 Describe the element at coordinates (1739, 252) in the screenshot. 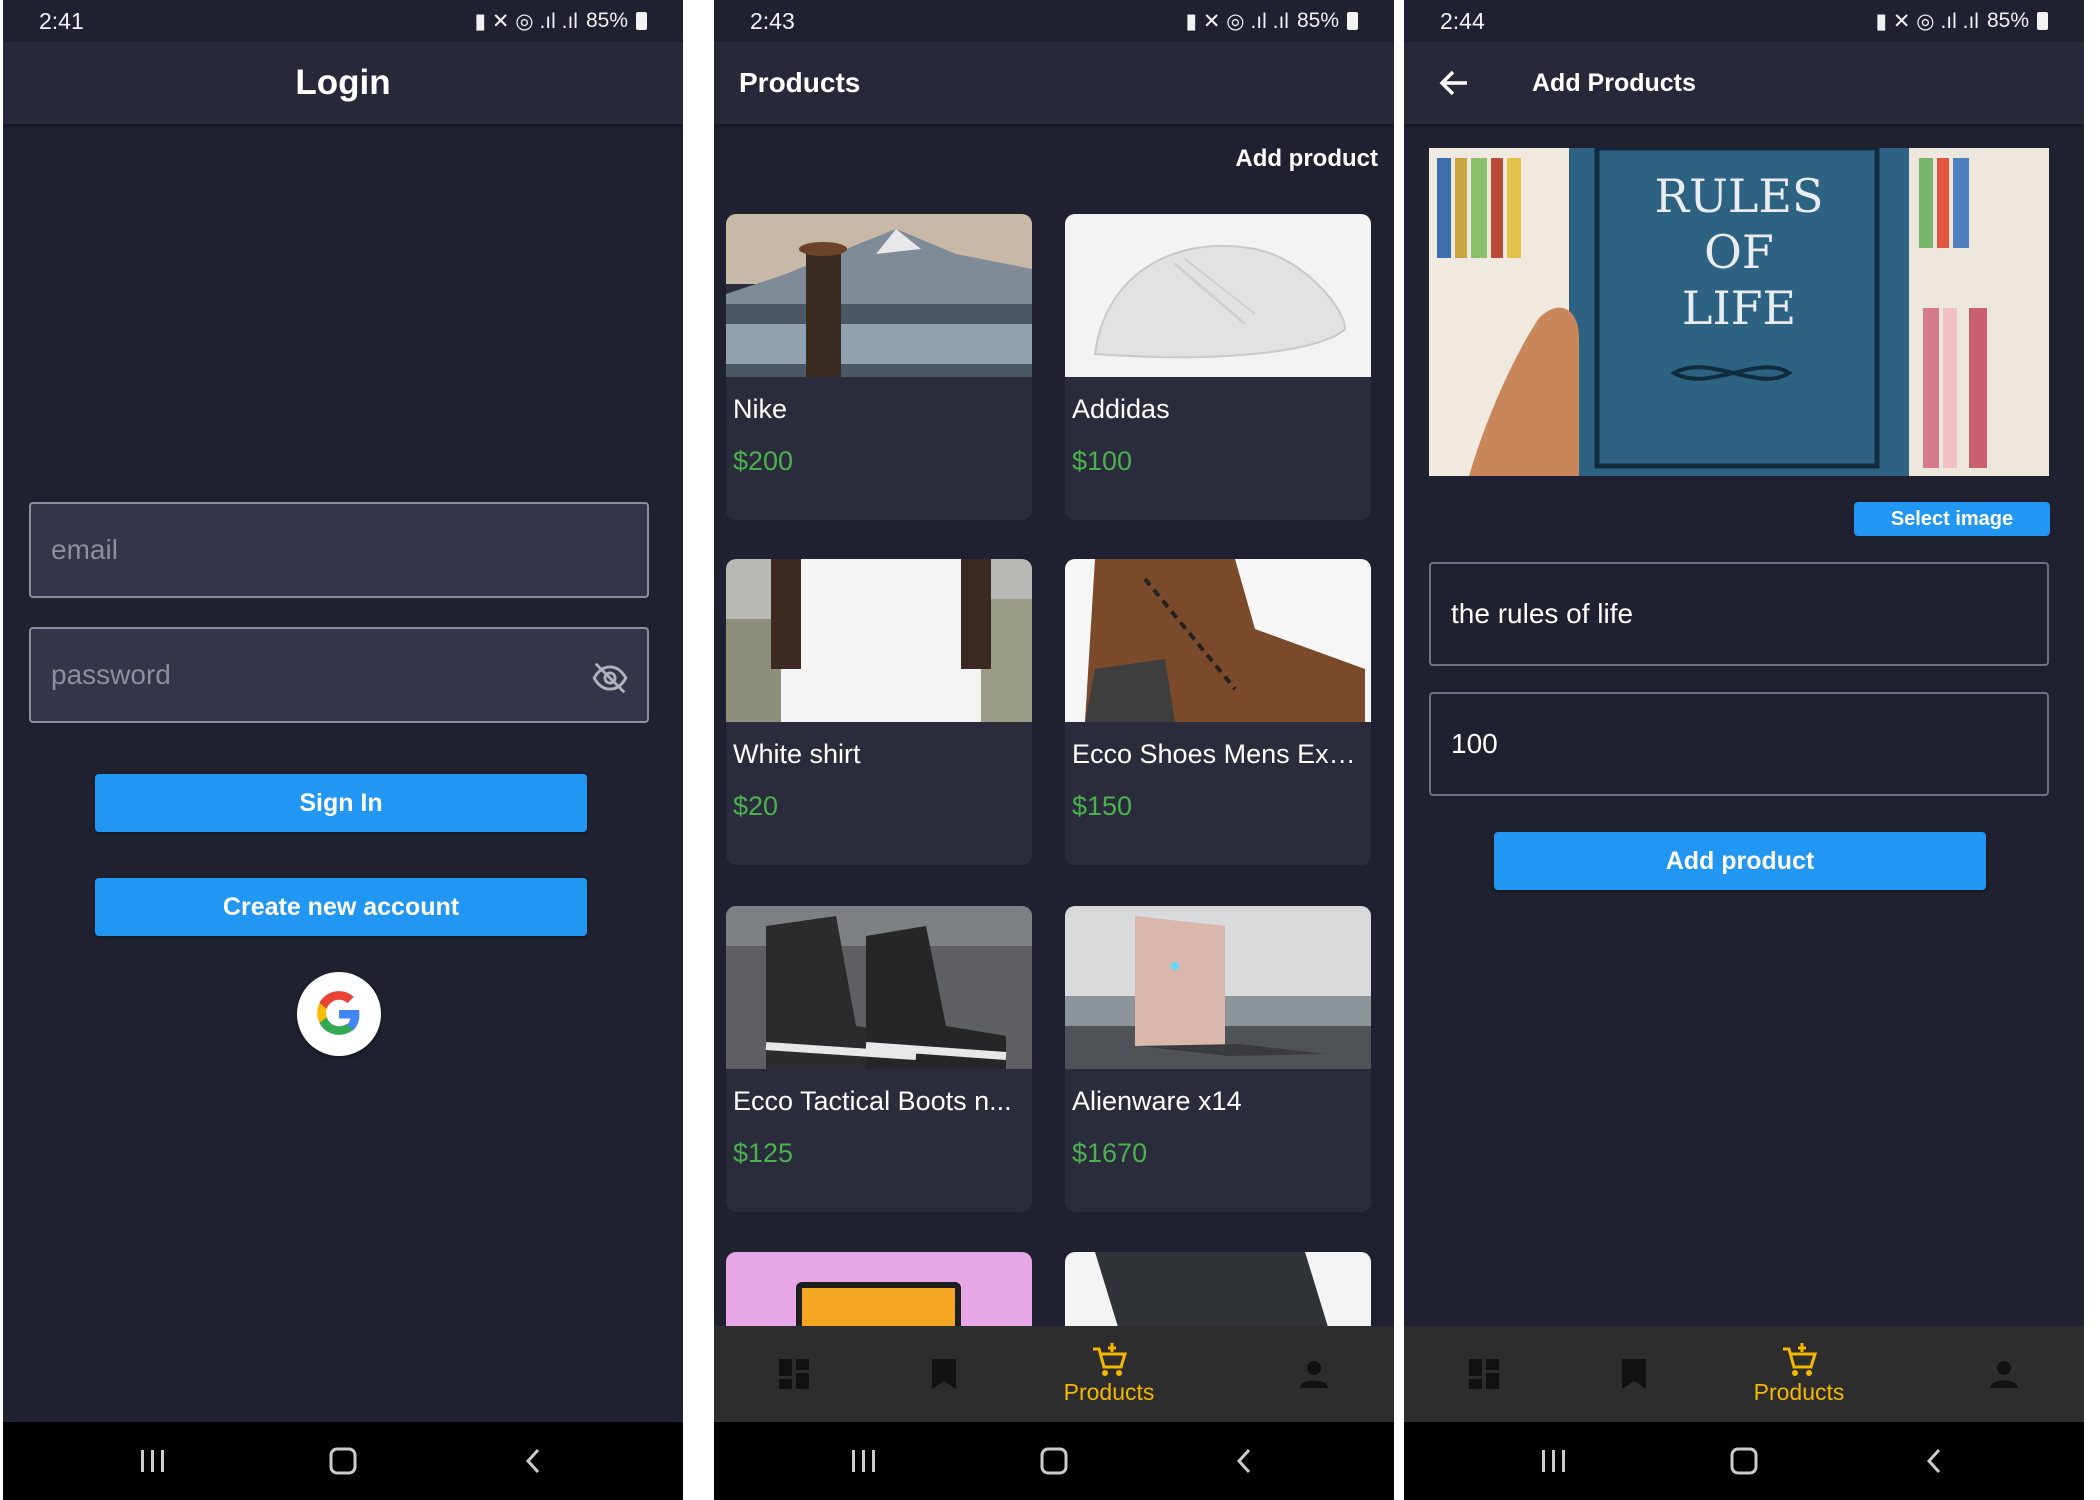

I see `book-title-line: OF` at that location.